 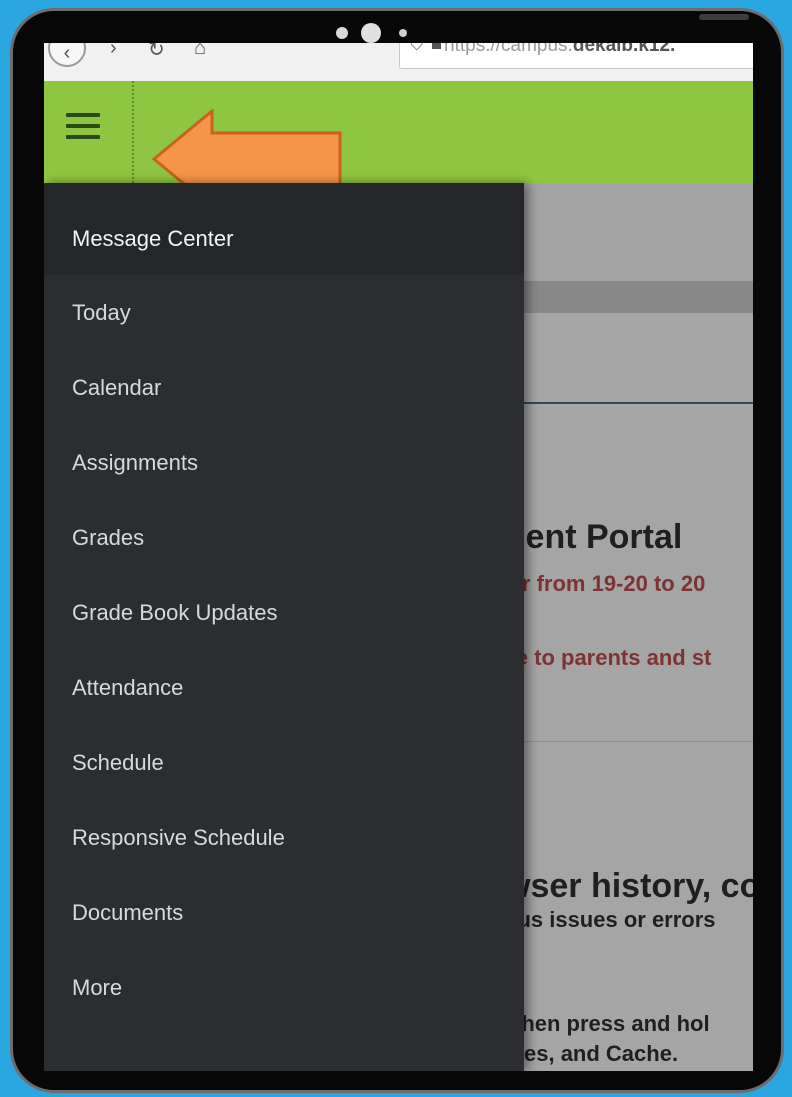 What do you see at coordinates (284, 612) in the screenshot?
I see `drawer-item-grade-book-updates: Grade Book Updates` at bounding box center [284, 612].